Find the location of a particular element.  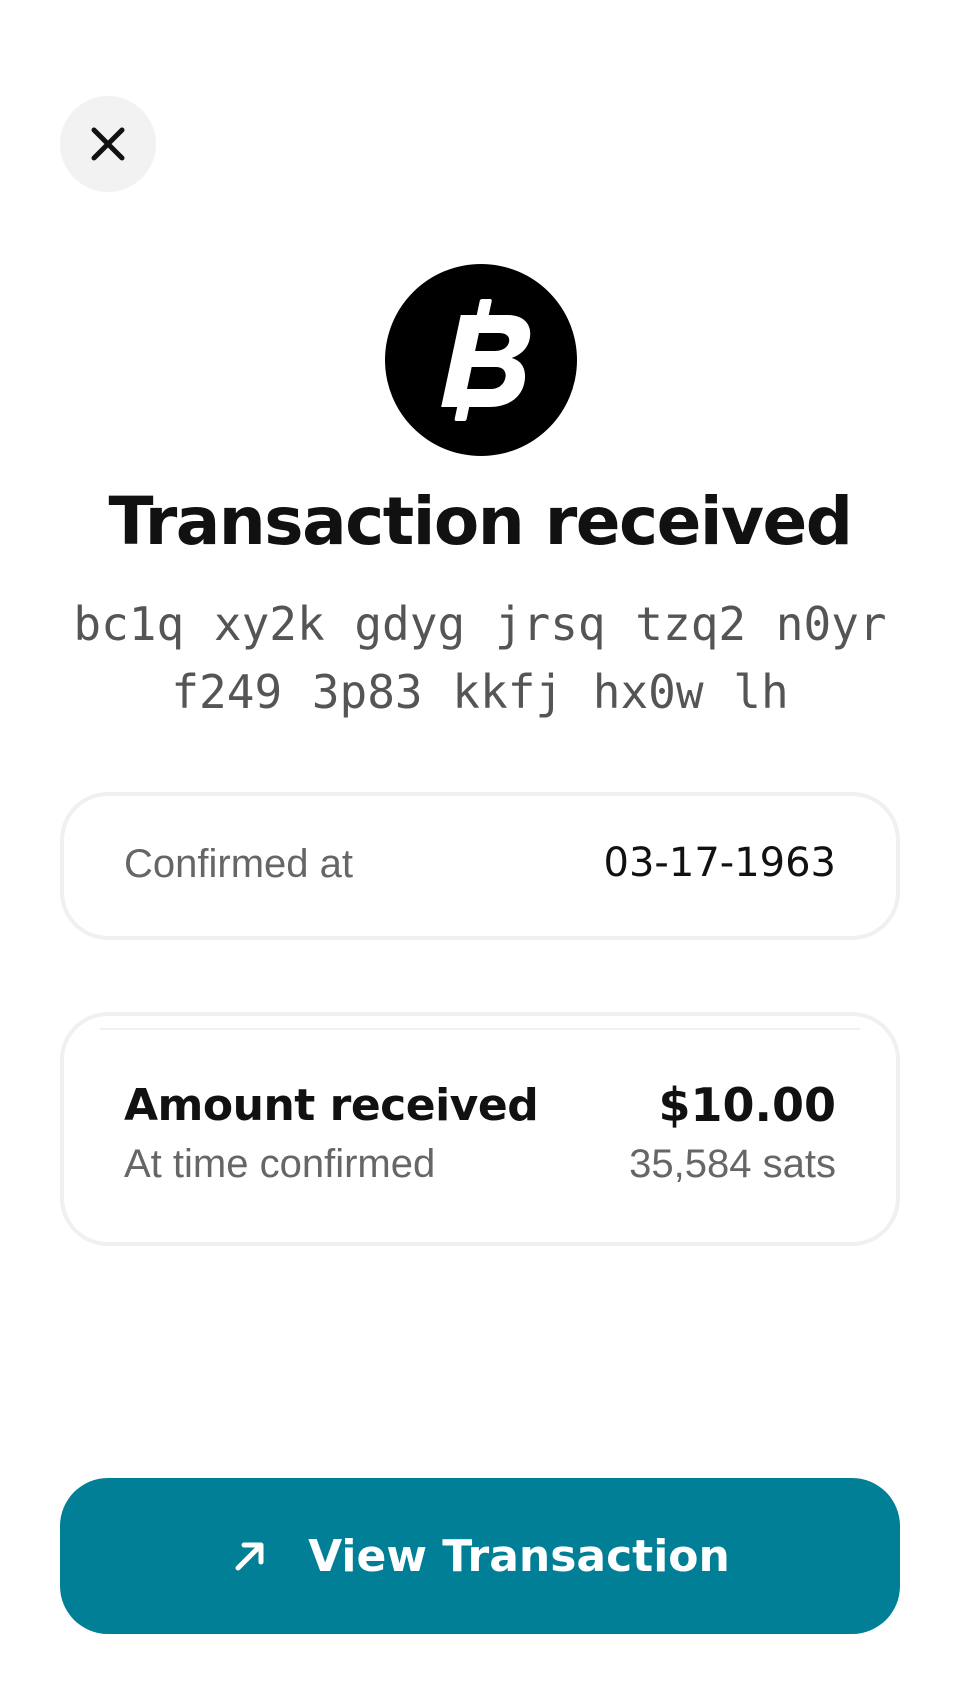

amount-label: Amount received is located at coordinates (331, 1105).